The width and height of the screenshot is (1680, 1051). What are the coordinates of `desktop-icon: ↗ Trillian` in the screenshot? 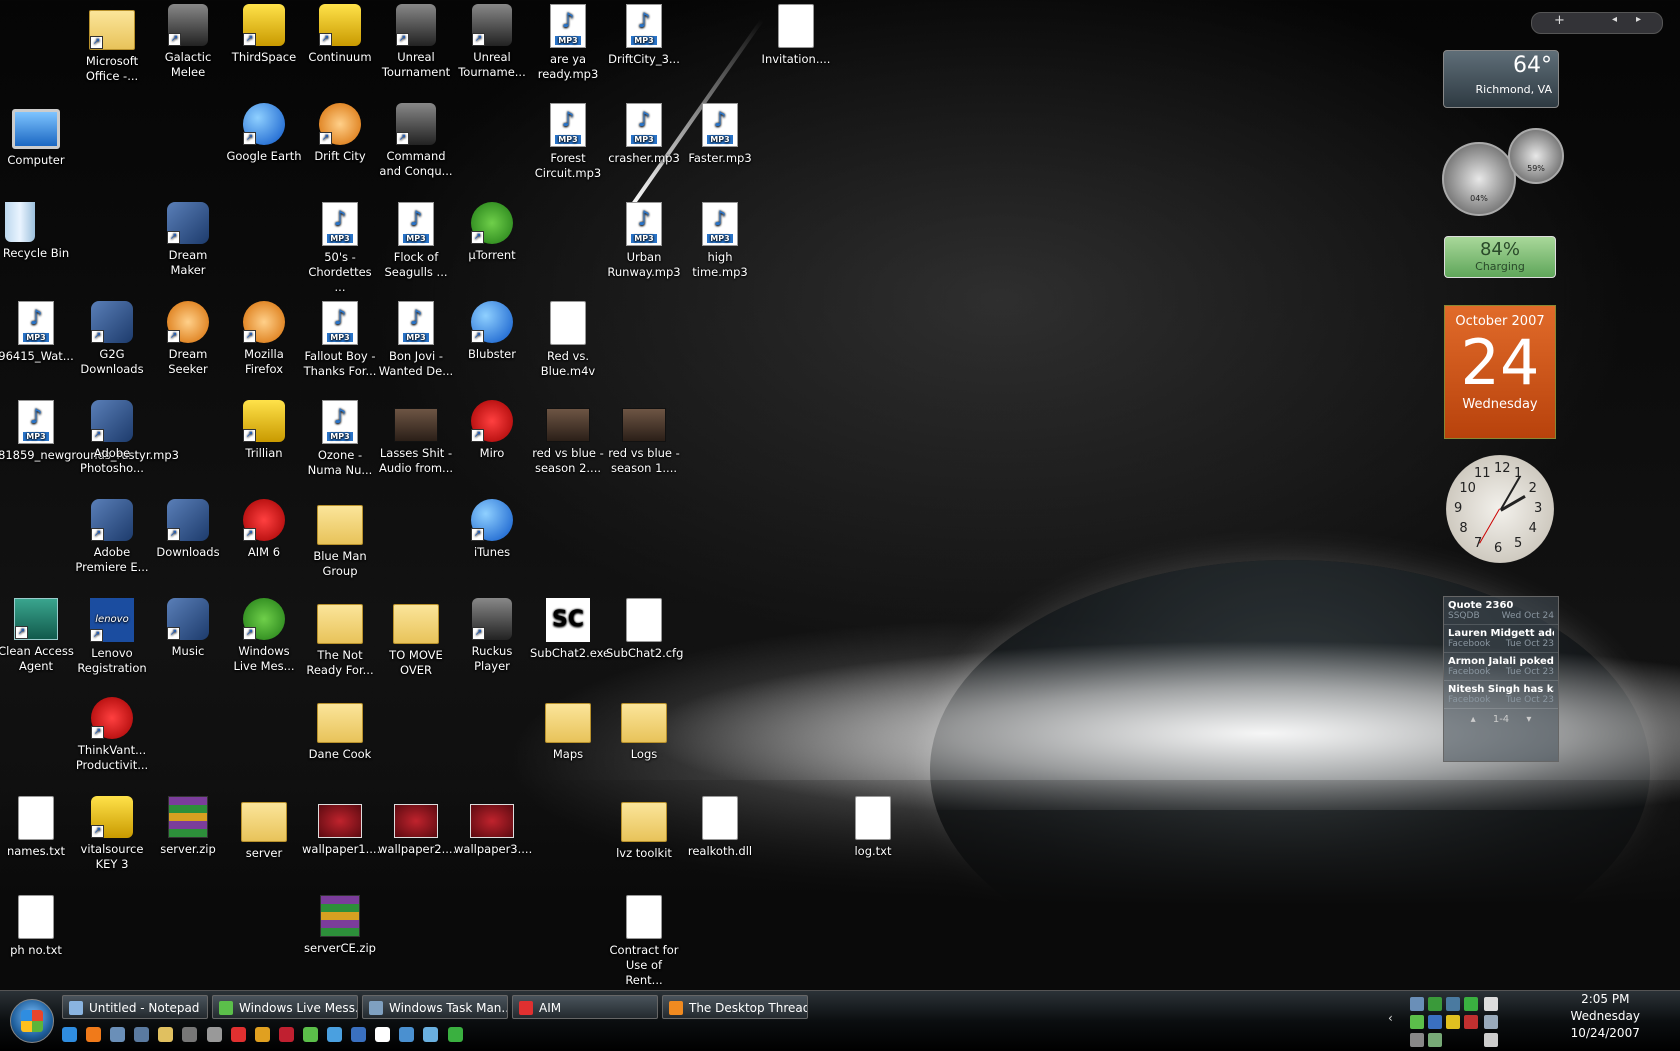 It's located at (264, 430).